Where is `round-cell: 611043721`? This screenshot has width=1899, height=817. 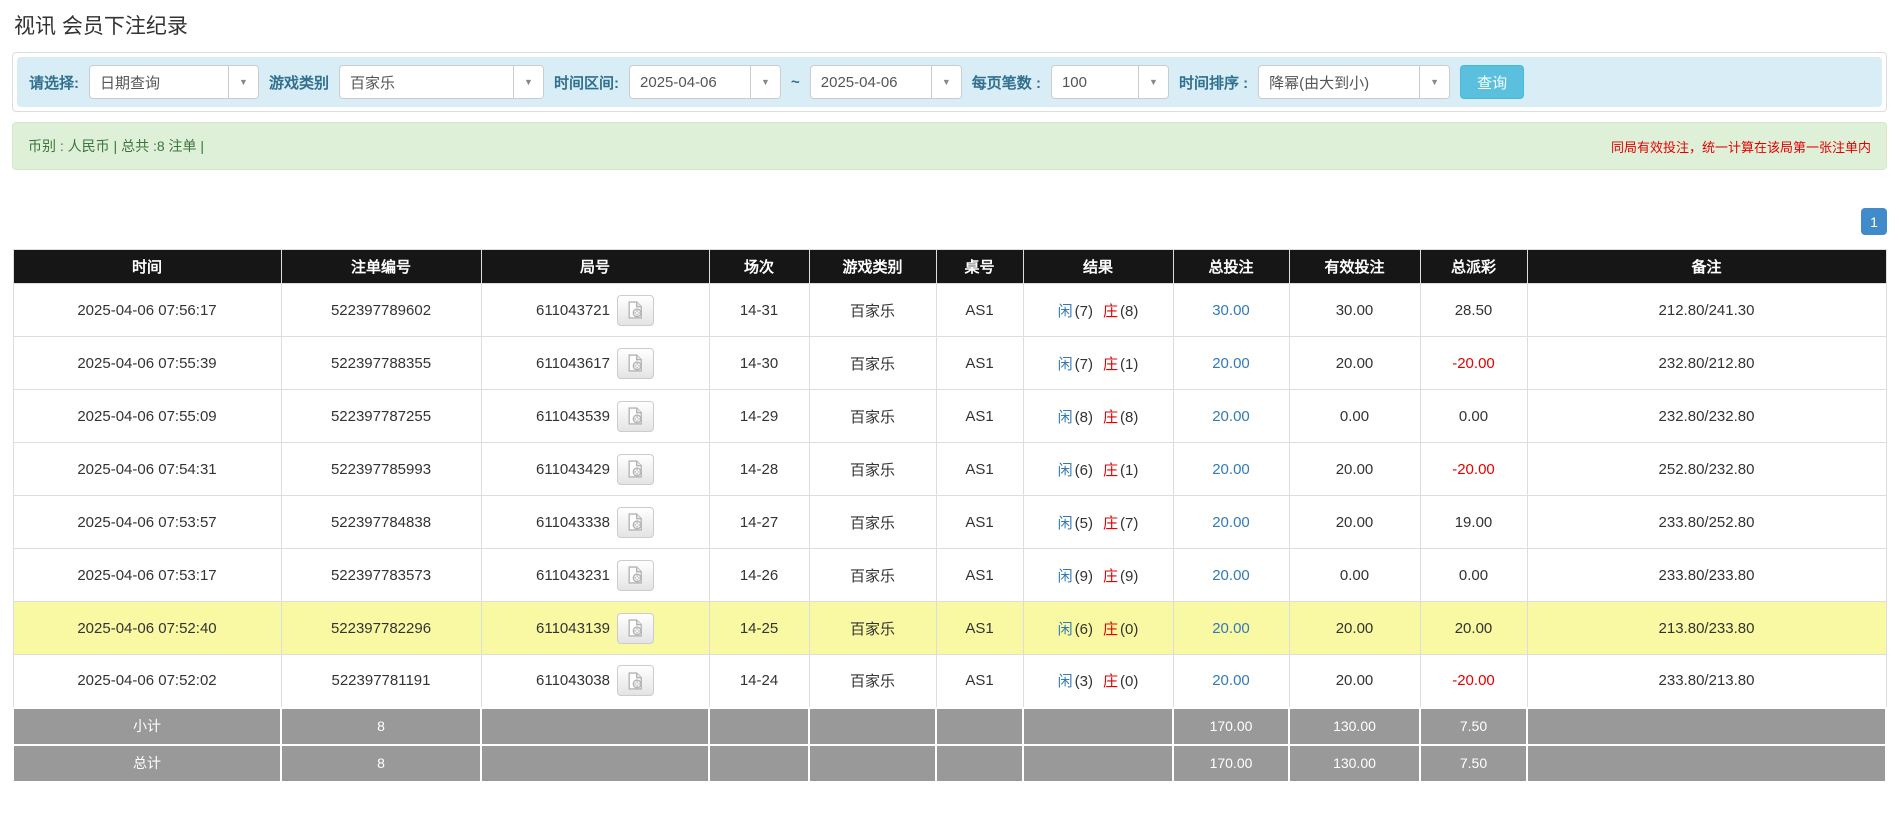 round-cell: 611043721 is located at coordinates (595, 310).